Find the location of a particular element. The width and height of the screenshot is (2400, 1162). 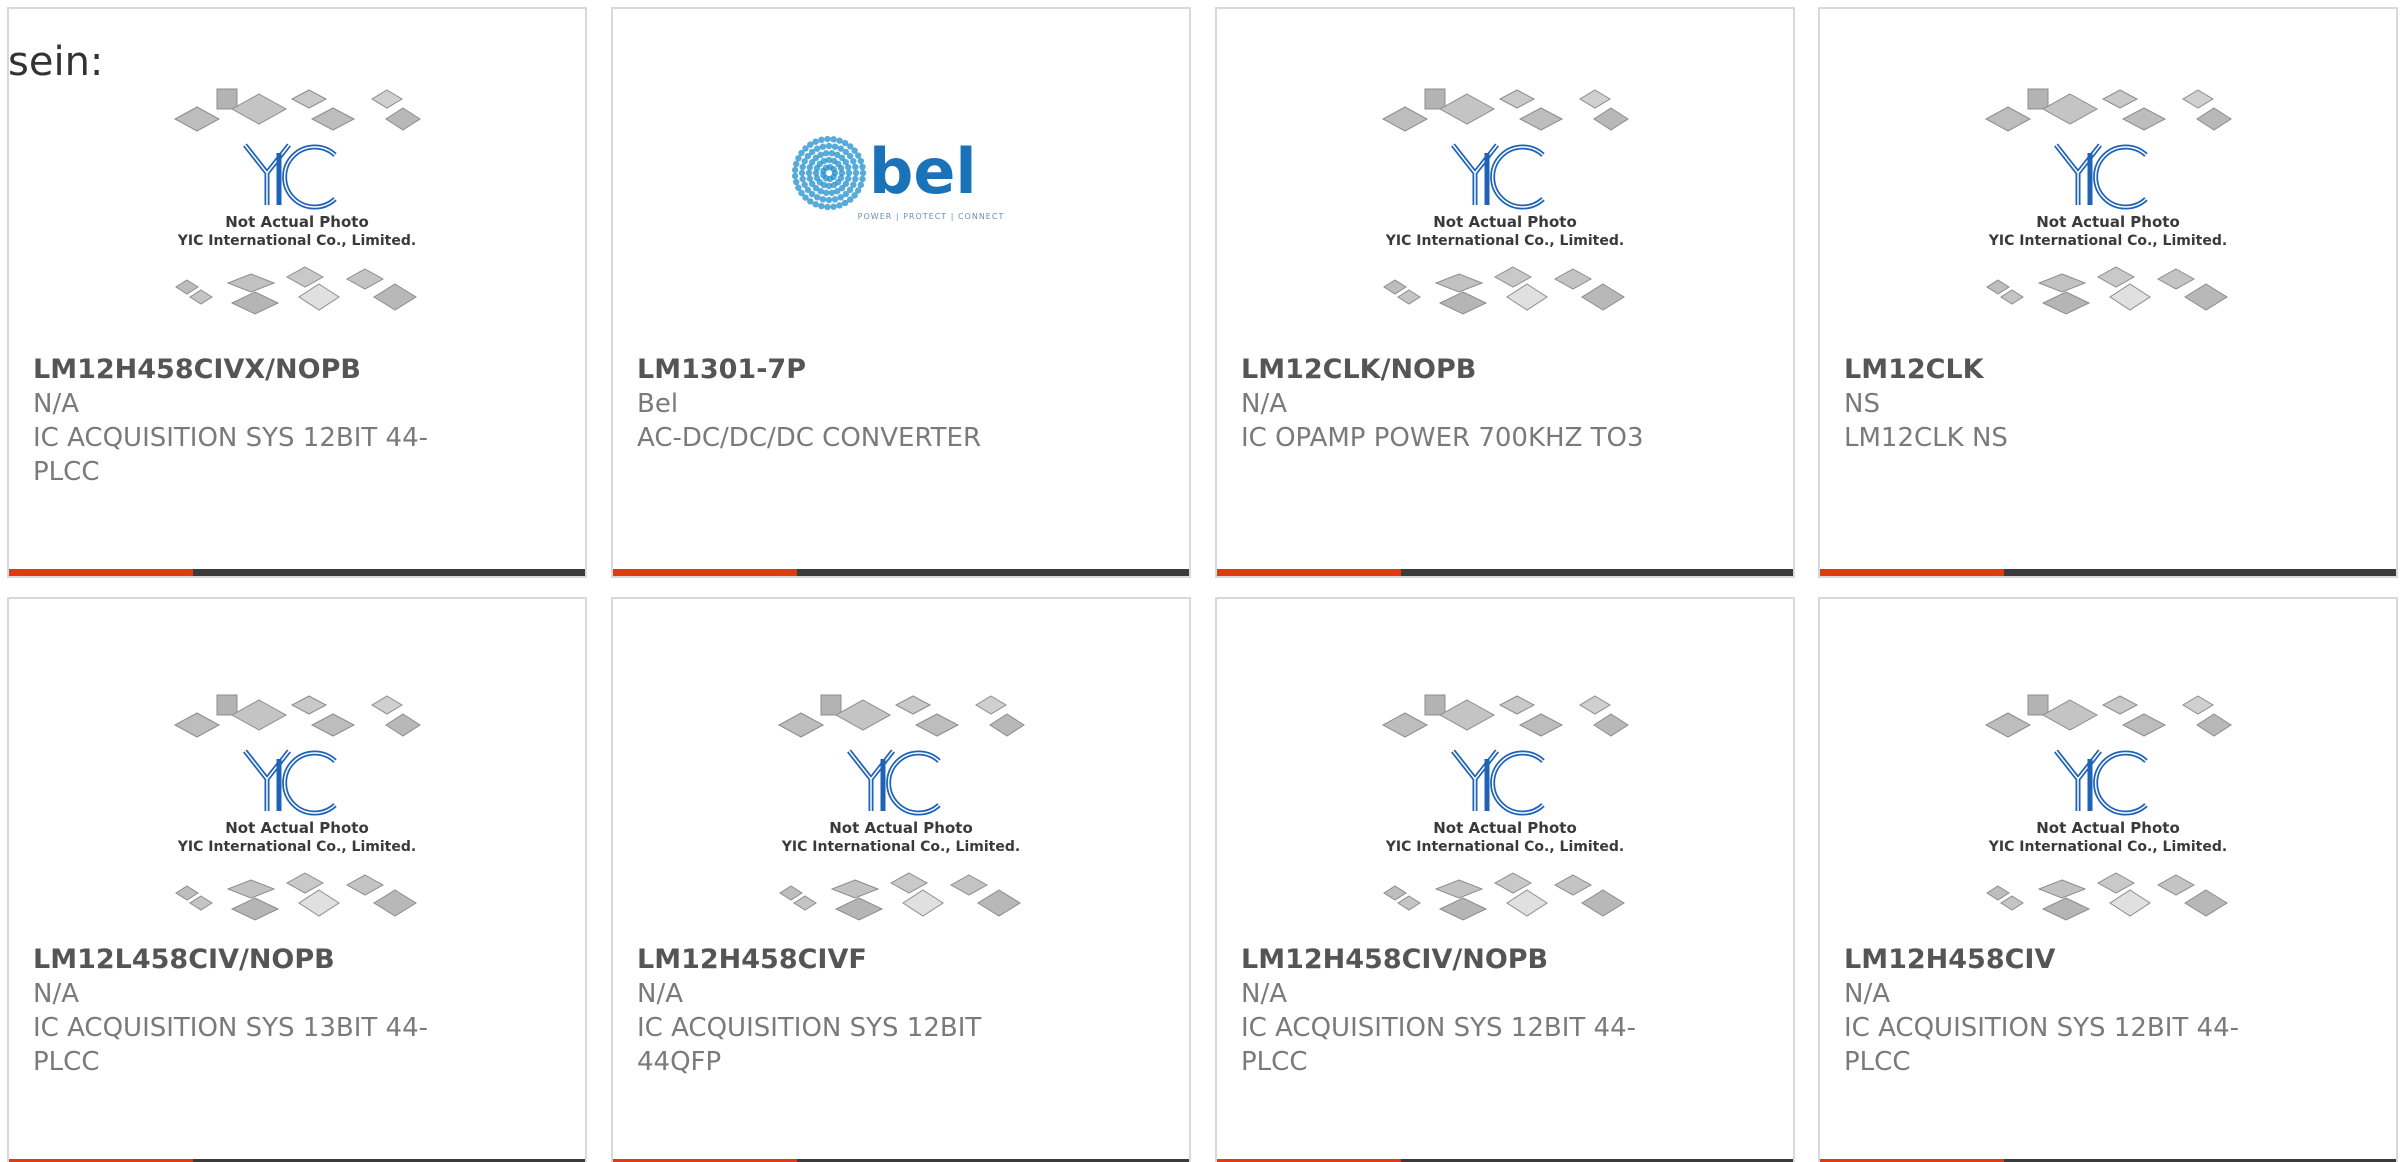

part-number: LM12H458CIVX/NOPB is located at coordinates (197, 369).